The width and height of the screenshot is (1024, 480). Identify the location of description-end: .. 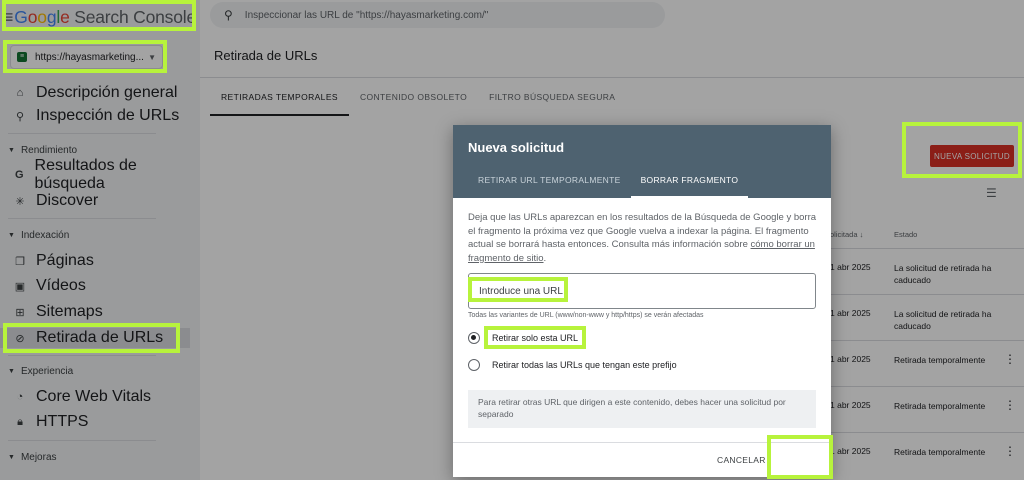
(545, 258).